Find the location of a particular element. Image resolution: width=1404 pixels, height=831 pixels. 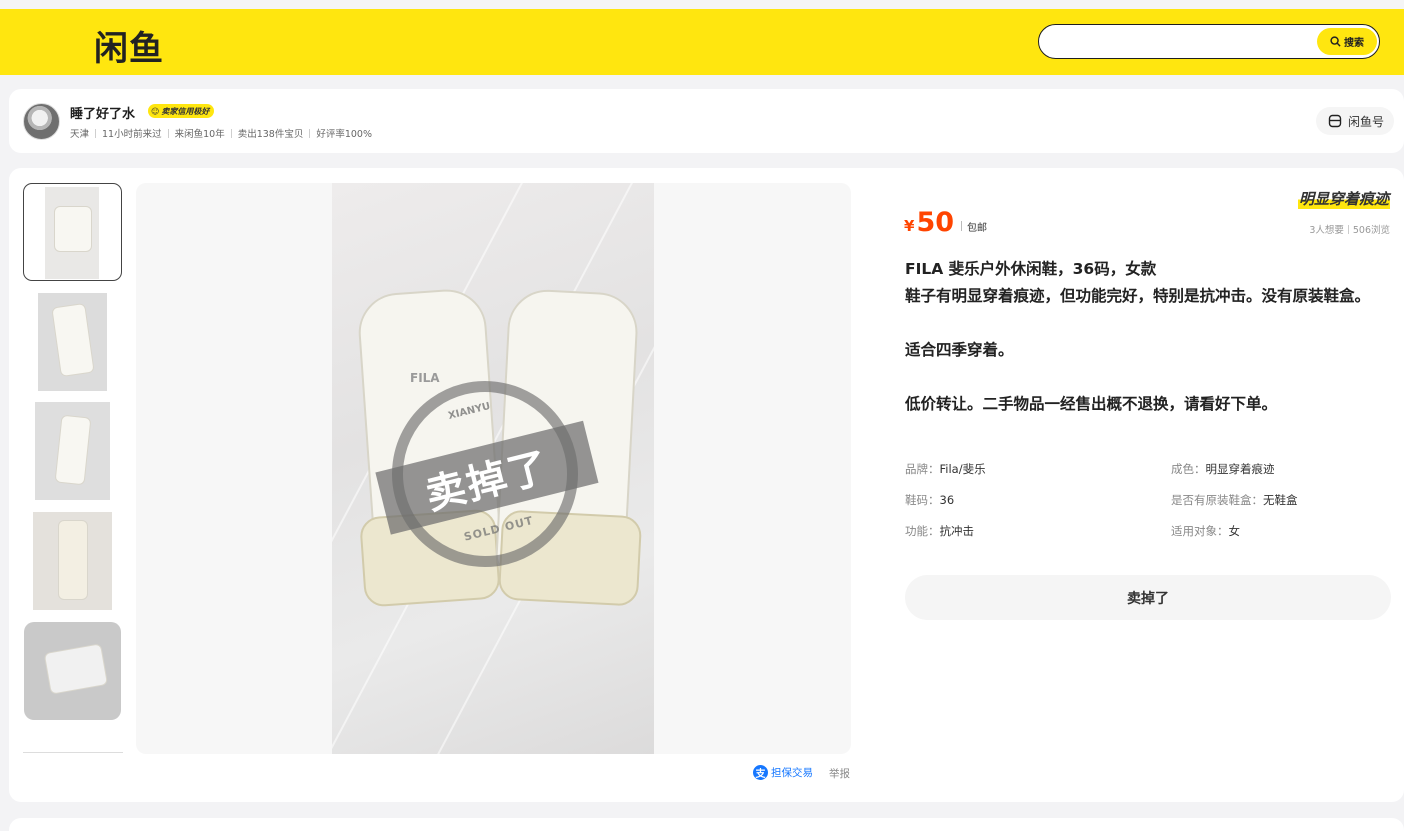

seller-sold-count: 卖出138件宝贝 is located at coordinates (270, 134).